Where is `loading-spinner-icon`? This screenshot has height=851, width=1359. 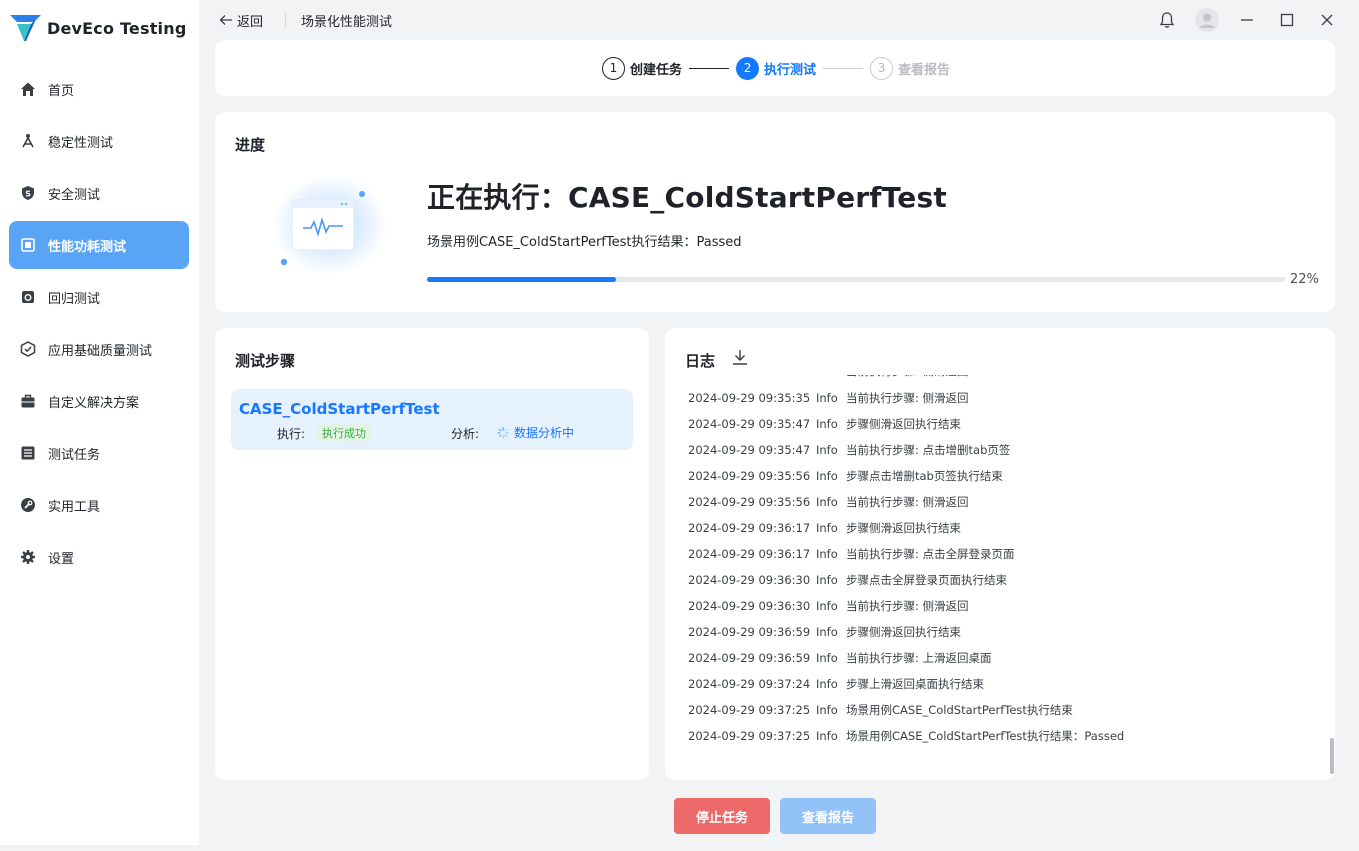
loading-spinner-icon is located at coordinates (503, 432).